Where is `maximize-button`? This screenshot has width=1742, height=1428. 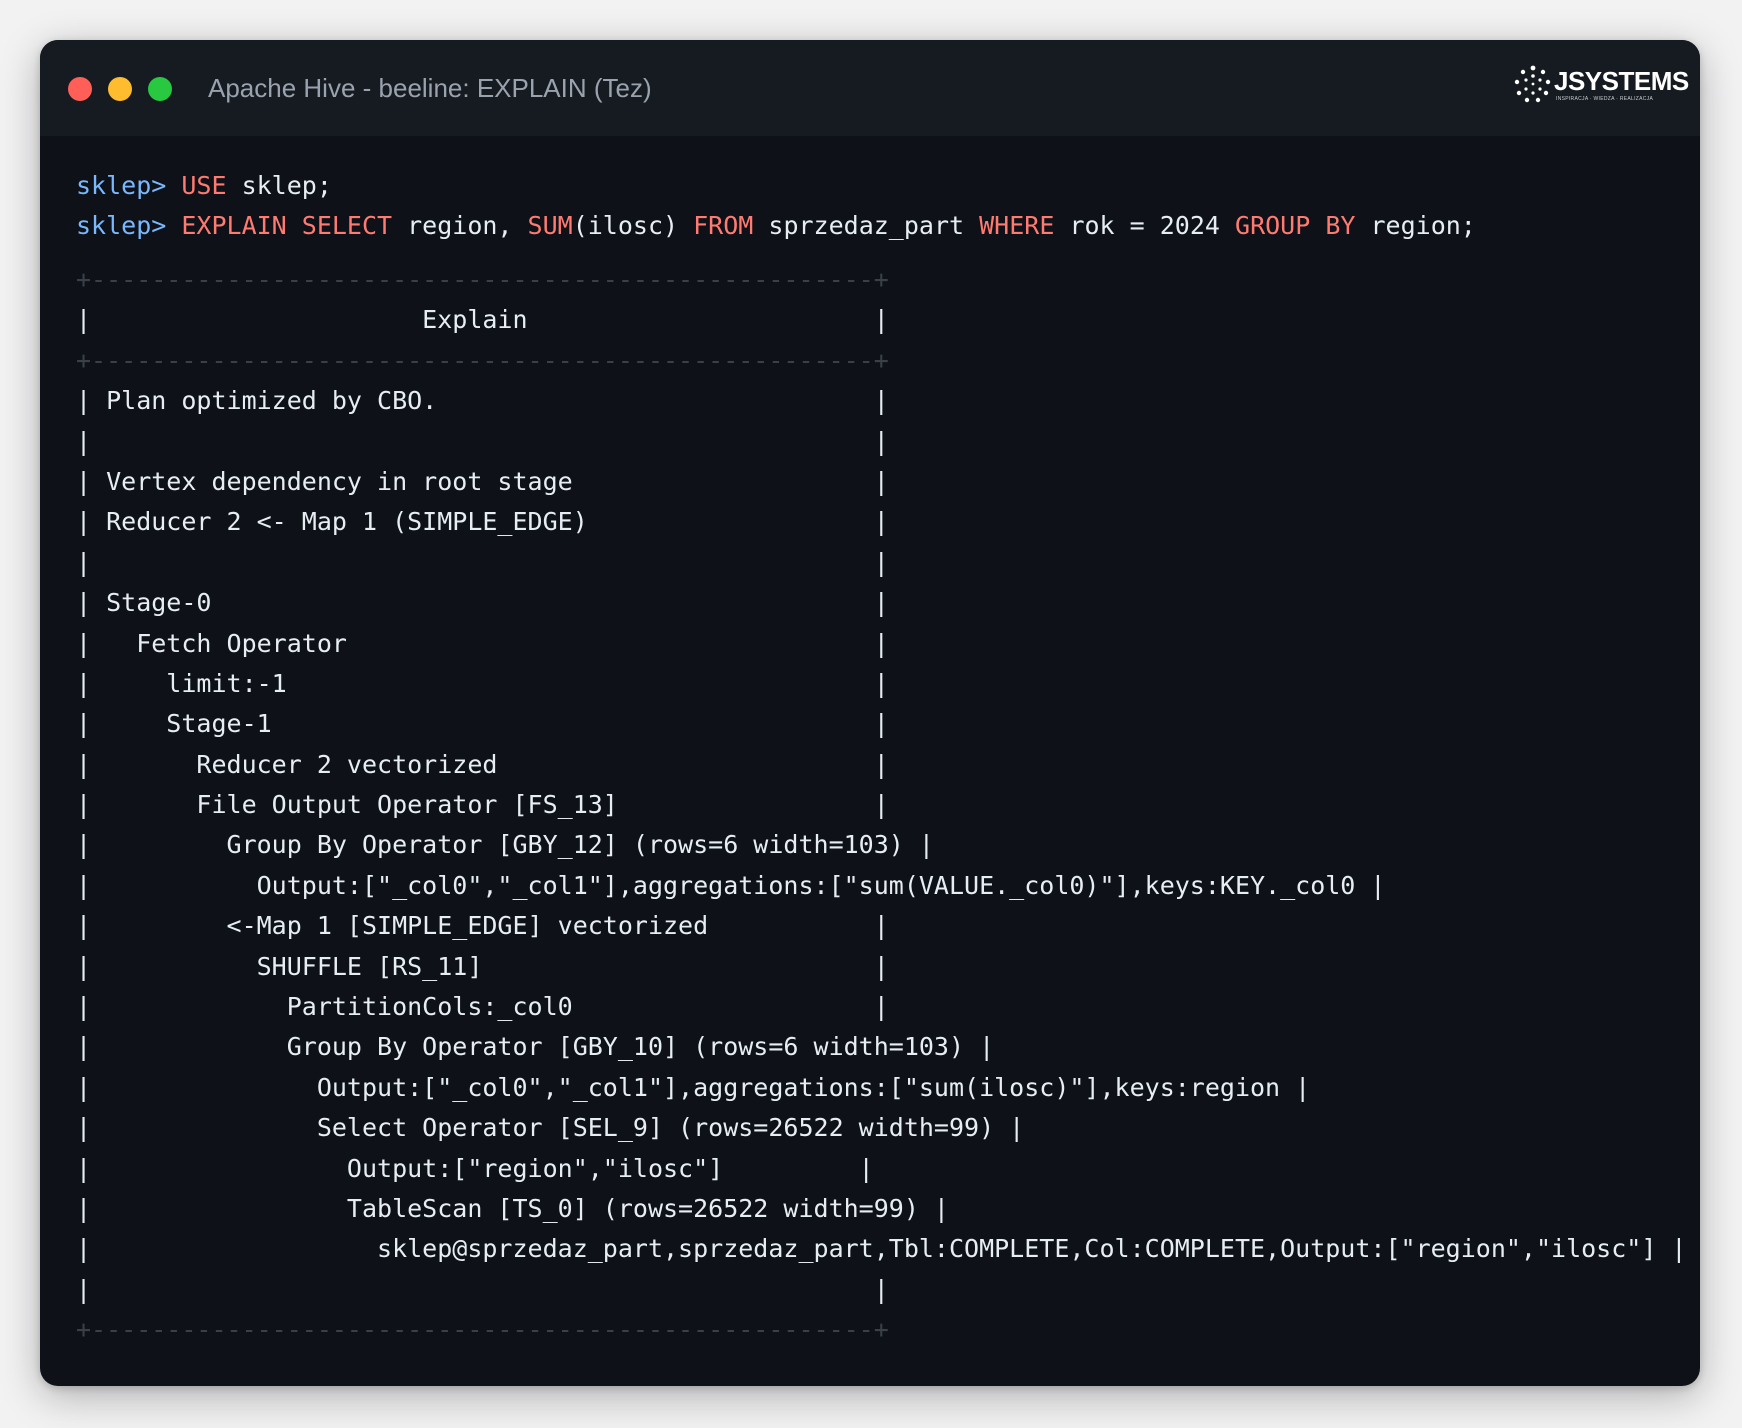 maximize-button is located at coordinates (160, 89).